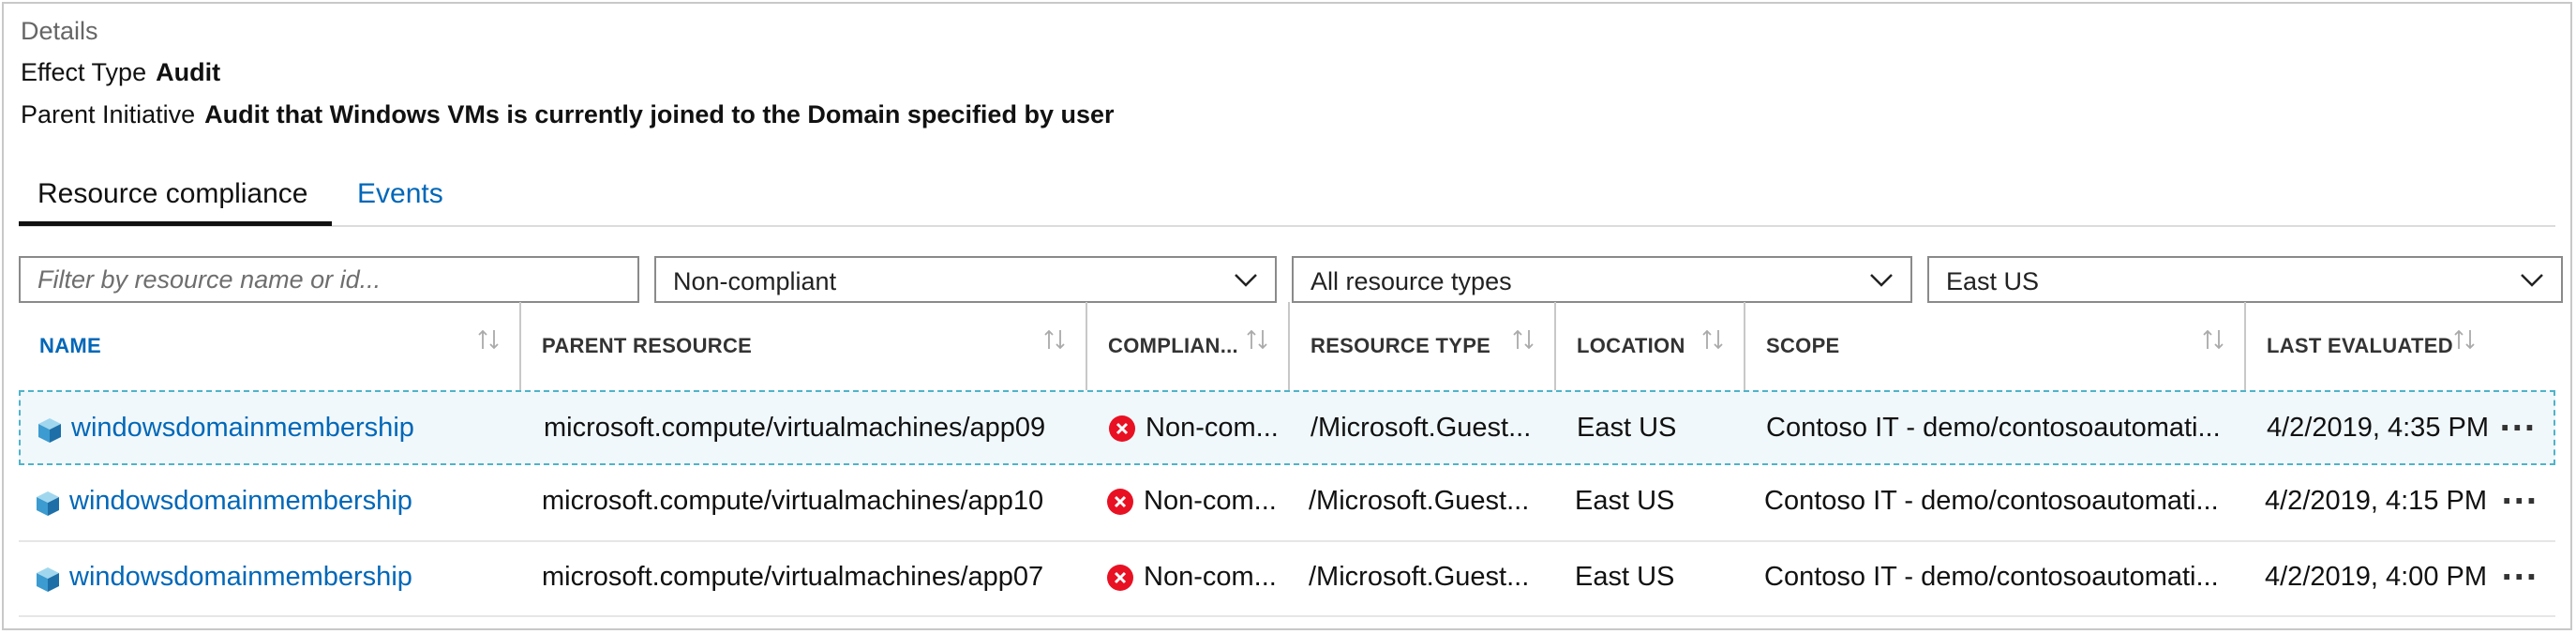  I want to click on column-header-name: NAME, so click(269, 352).